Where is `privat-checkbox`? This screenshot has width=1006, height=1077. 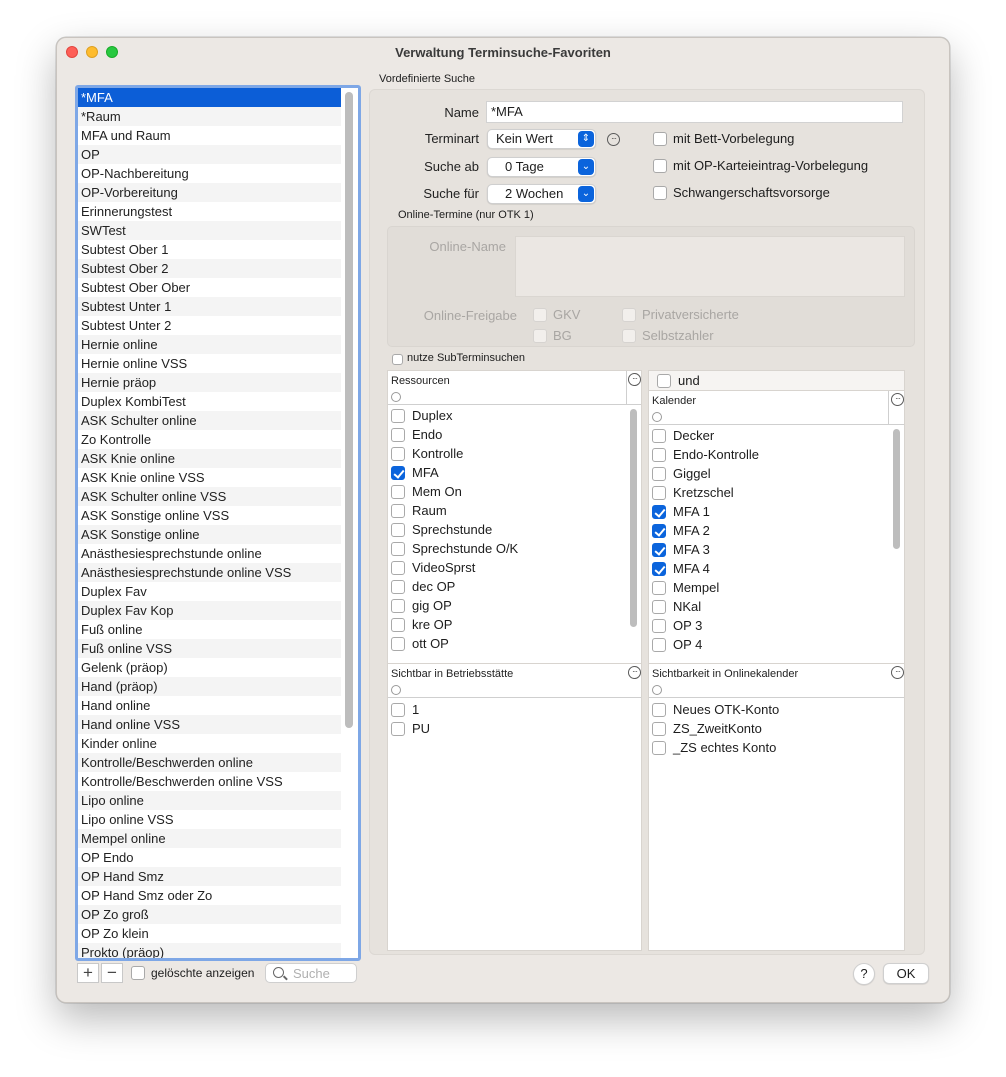 privat-checkbox is located at coordinates (629, 315).